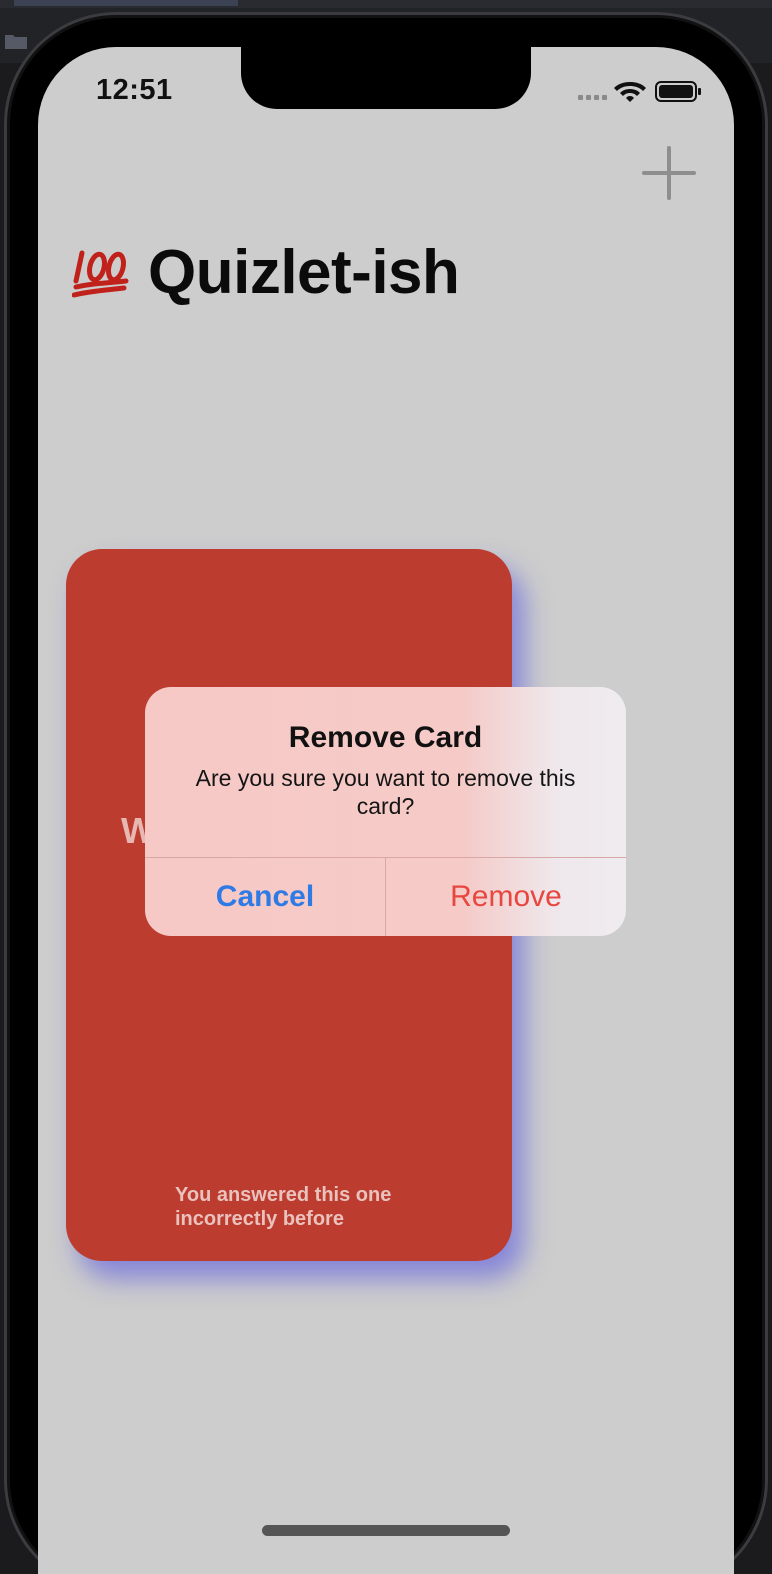 This screenshot has height=1574, width=772. What do you see at coordinates (592, 97) in the screenshot?
I see `cellular-signal-icon` at bounding box center [592, 97].